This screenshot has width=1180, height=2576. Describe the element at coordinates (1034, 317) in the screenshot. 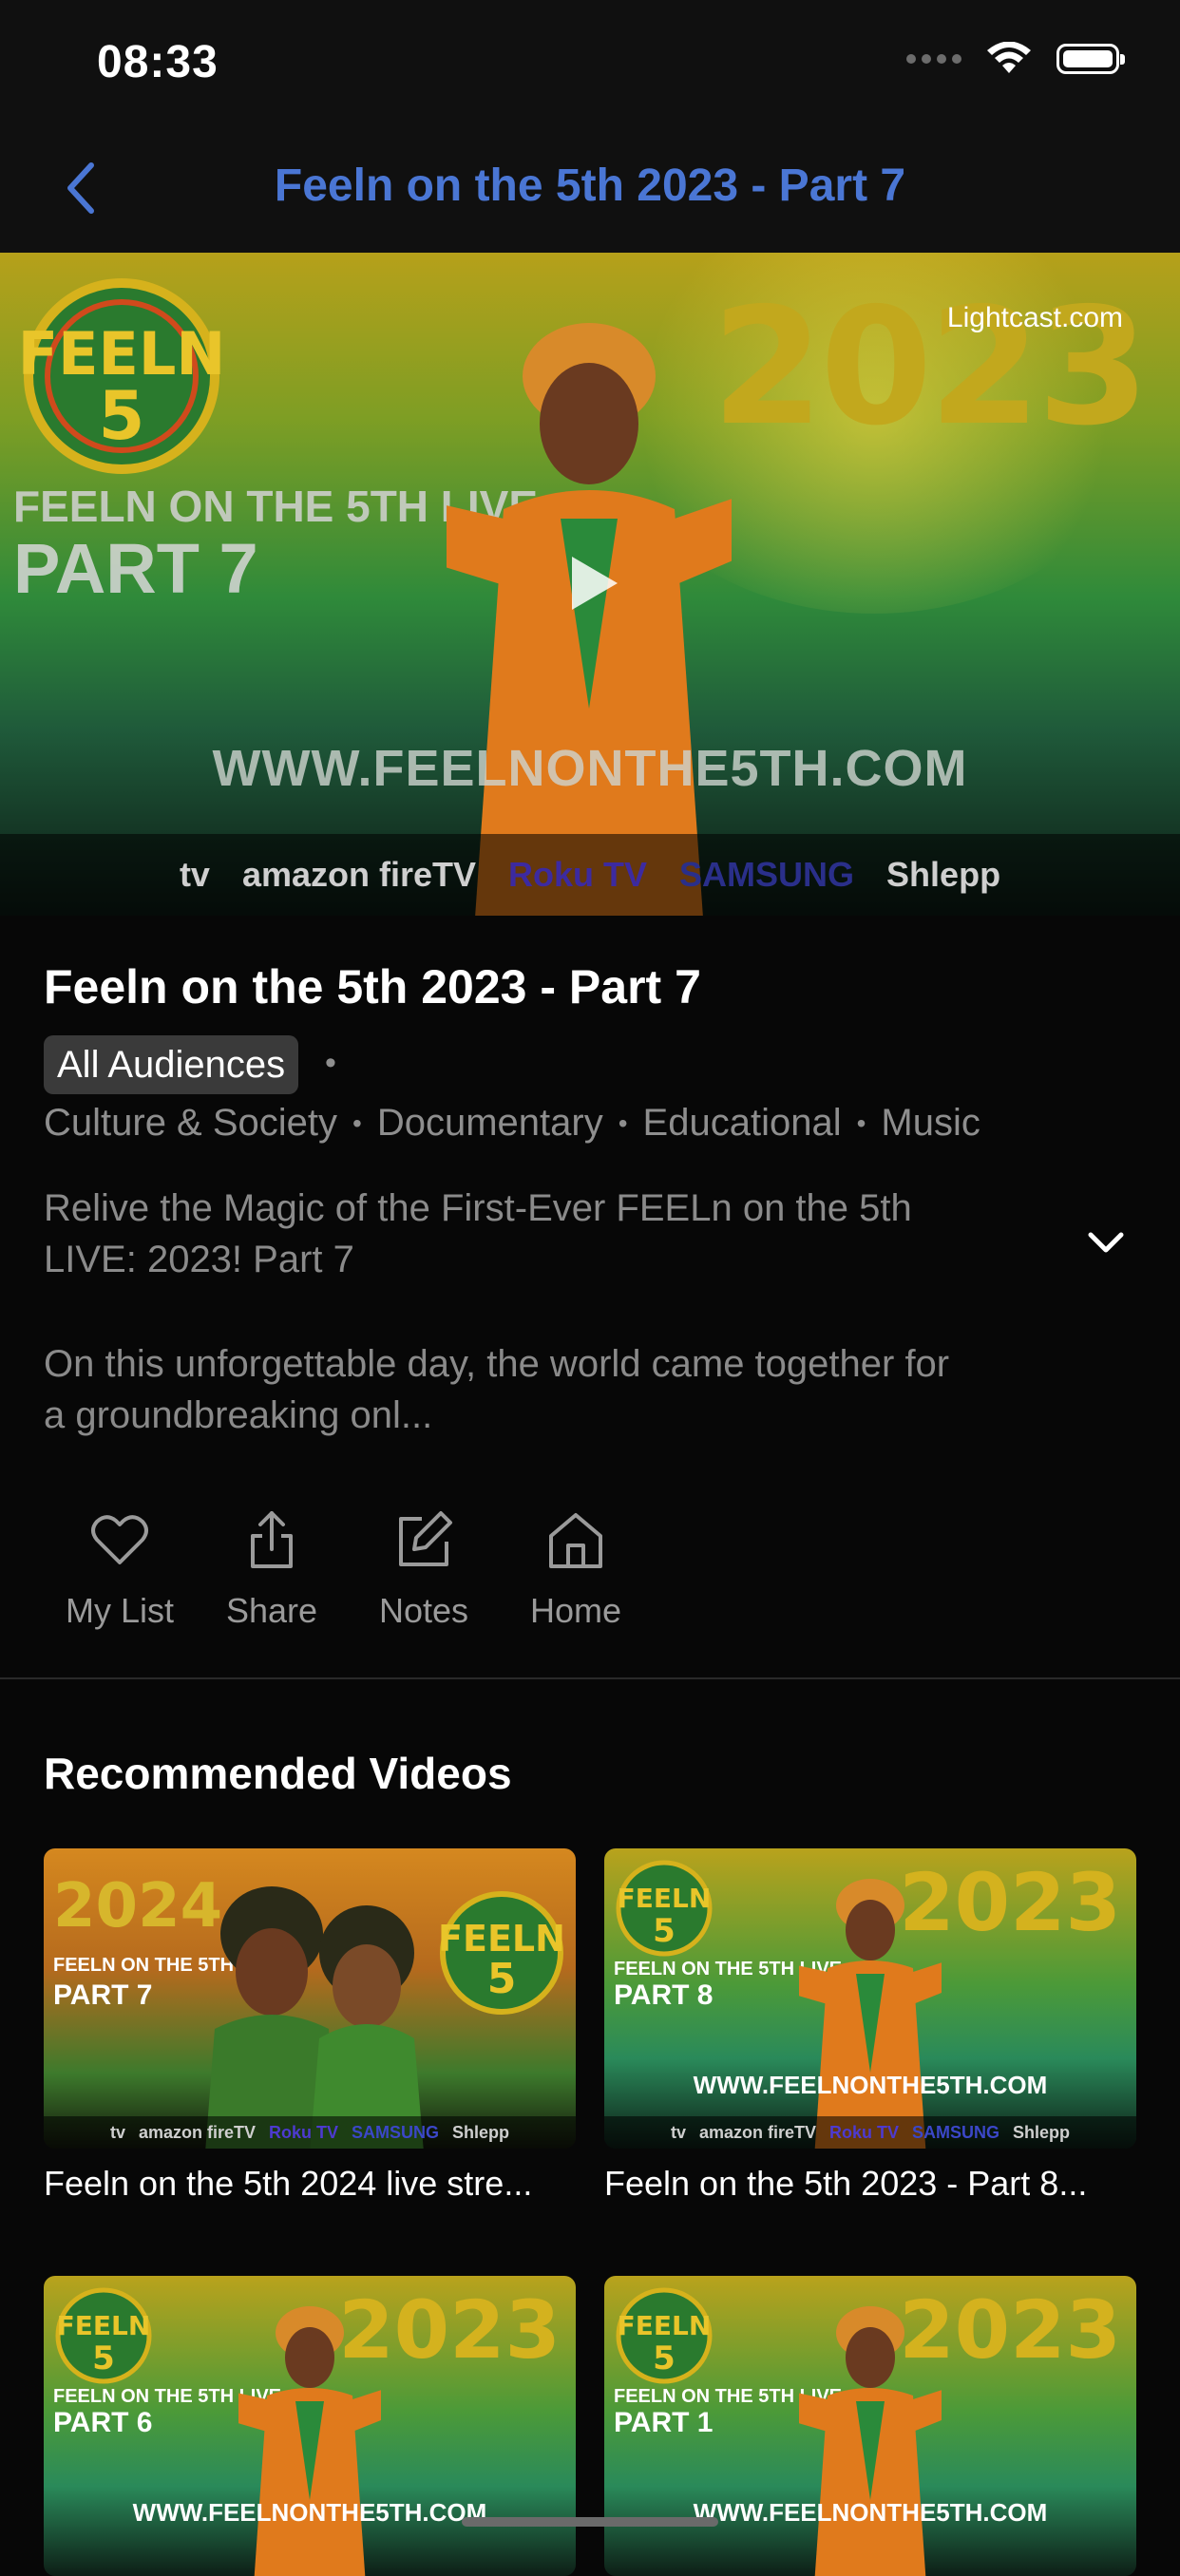

I see `hero-site-label: Lightcast.com` at that location.